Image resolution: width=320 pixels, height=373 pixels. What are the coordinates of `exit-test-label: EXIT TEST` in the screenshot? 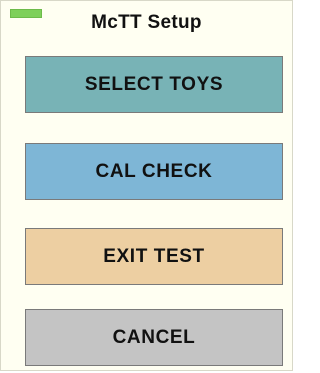 It's located at (154, 256).